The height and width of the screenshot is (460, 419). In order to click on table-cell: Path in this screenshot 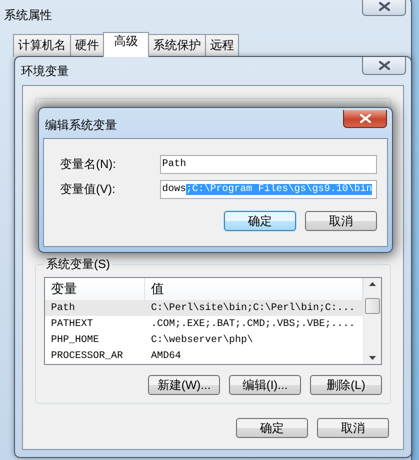, I will do `click(95, 308)`.